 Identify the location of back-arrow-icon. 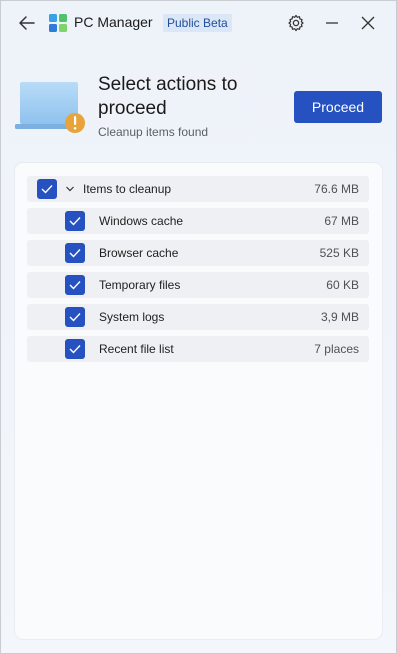
(27, 23).